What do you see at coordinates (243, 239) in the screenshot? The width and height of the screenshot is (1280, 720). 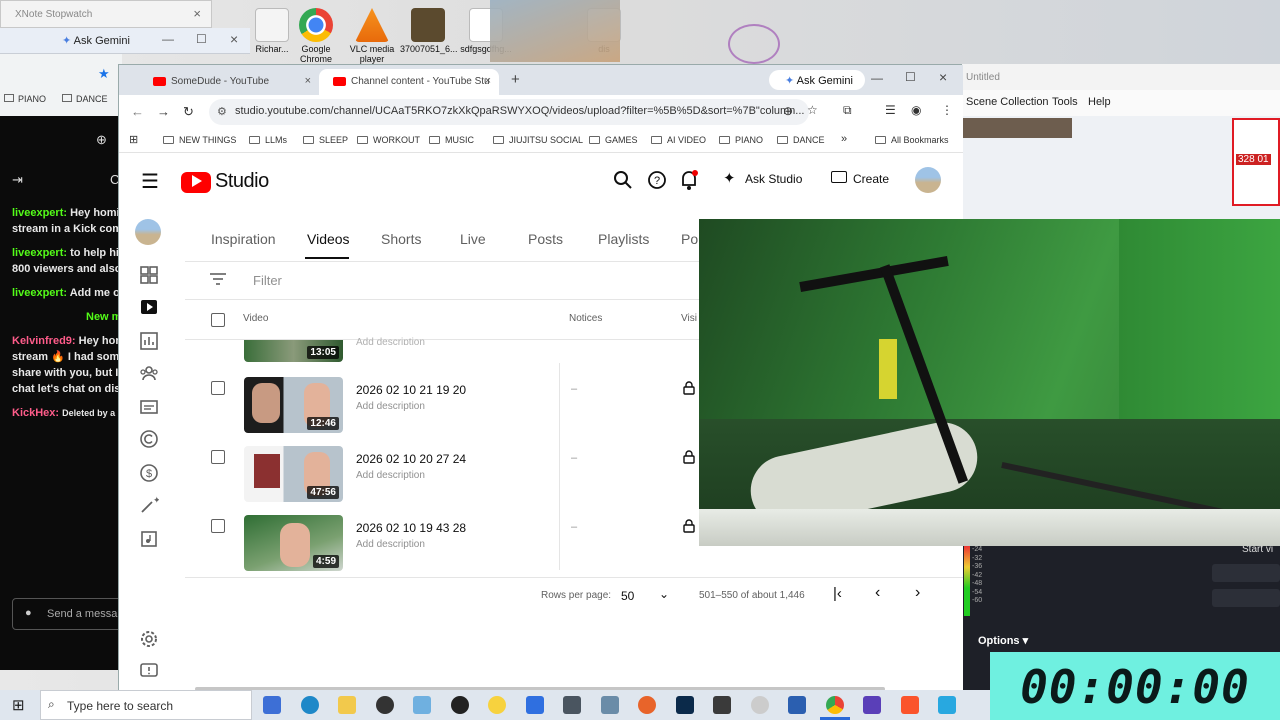 I see `tab-inspiration: Inspiration` at bounding box center [243, 239].